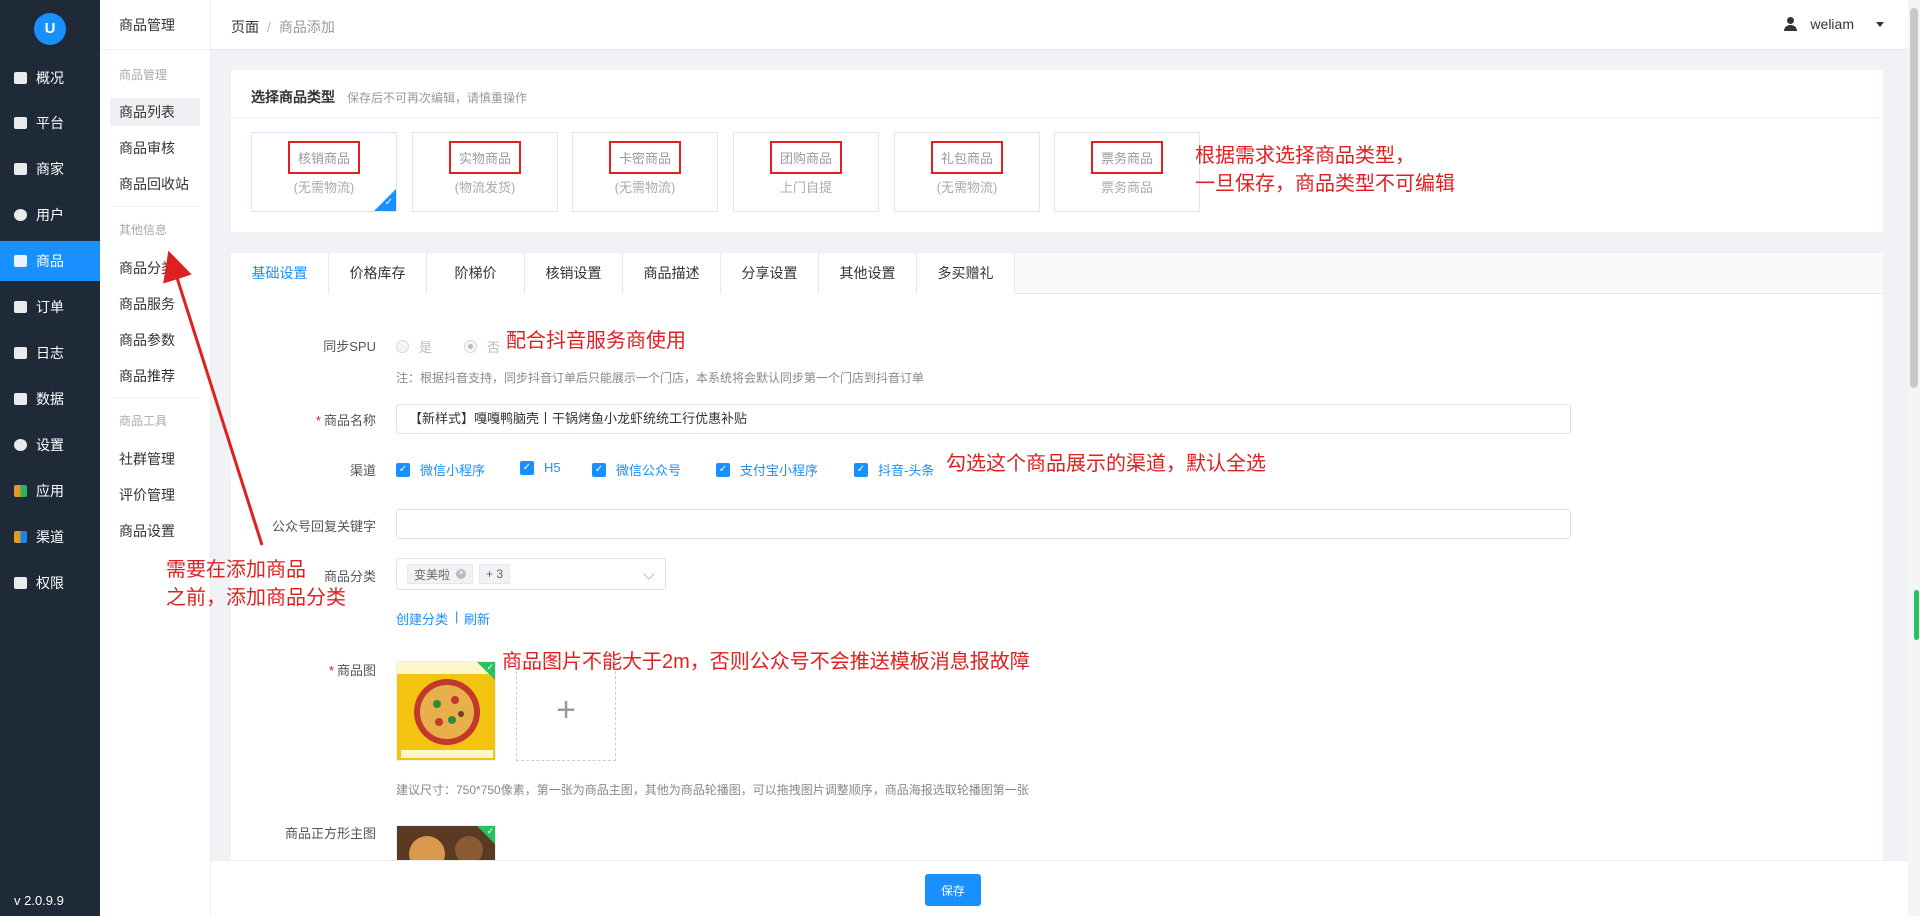 The width and height of the screenshot is (1920, 916). Describe the element at coordinates (1791, 24) in the screenshot. I see `user-icon` at that location.